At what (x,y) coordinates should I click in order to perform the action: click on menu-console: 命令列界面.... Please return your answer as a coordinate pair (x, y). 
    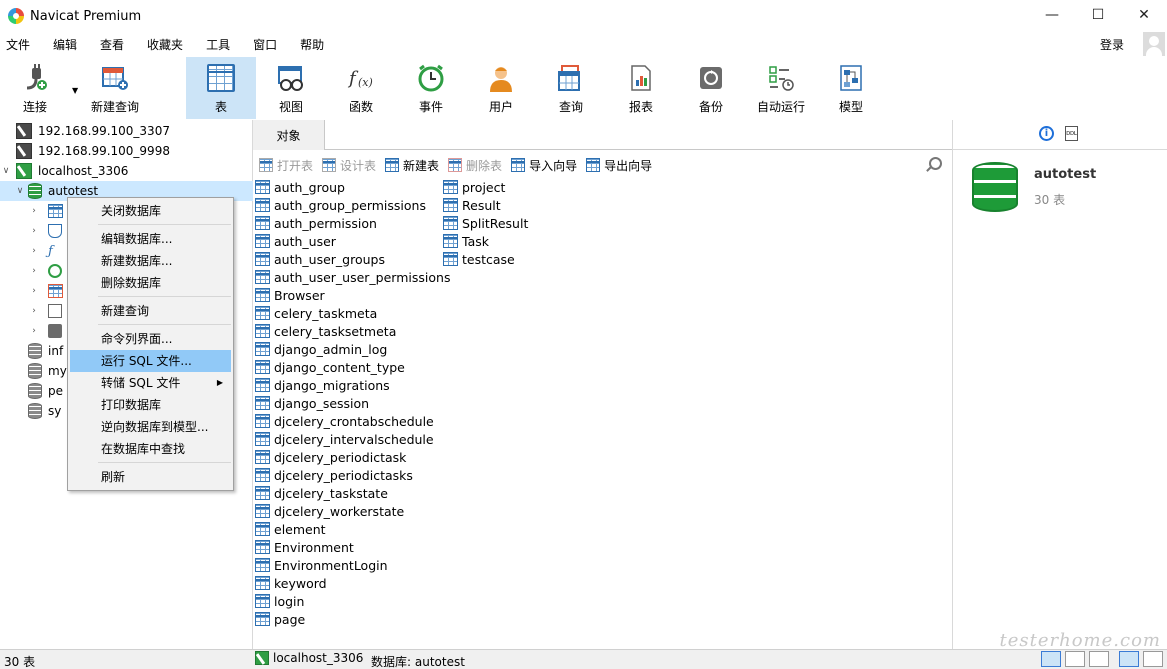
    Looking at the image, I should click on (150, 339).